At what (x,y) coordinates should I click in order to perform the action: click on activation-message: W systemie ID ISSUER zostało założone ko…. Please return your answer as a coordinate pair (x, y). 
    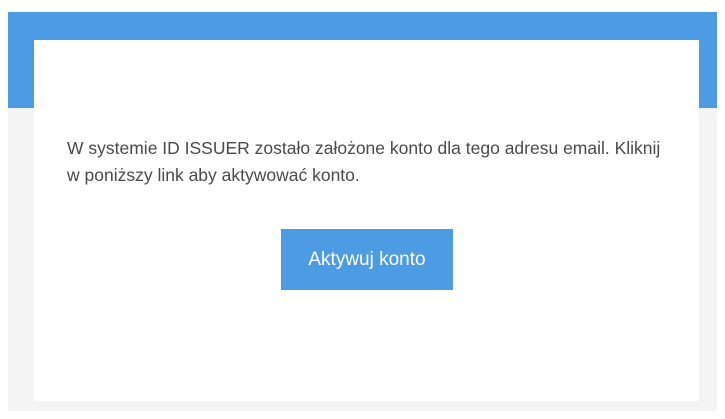
    Looking at the image, I should click on (364, 161).